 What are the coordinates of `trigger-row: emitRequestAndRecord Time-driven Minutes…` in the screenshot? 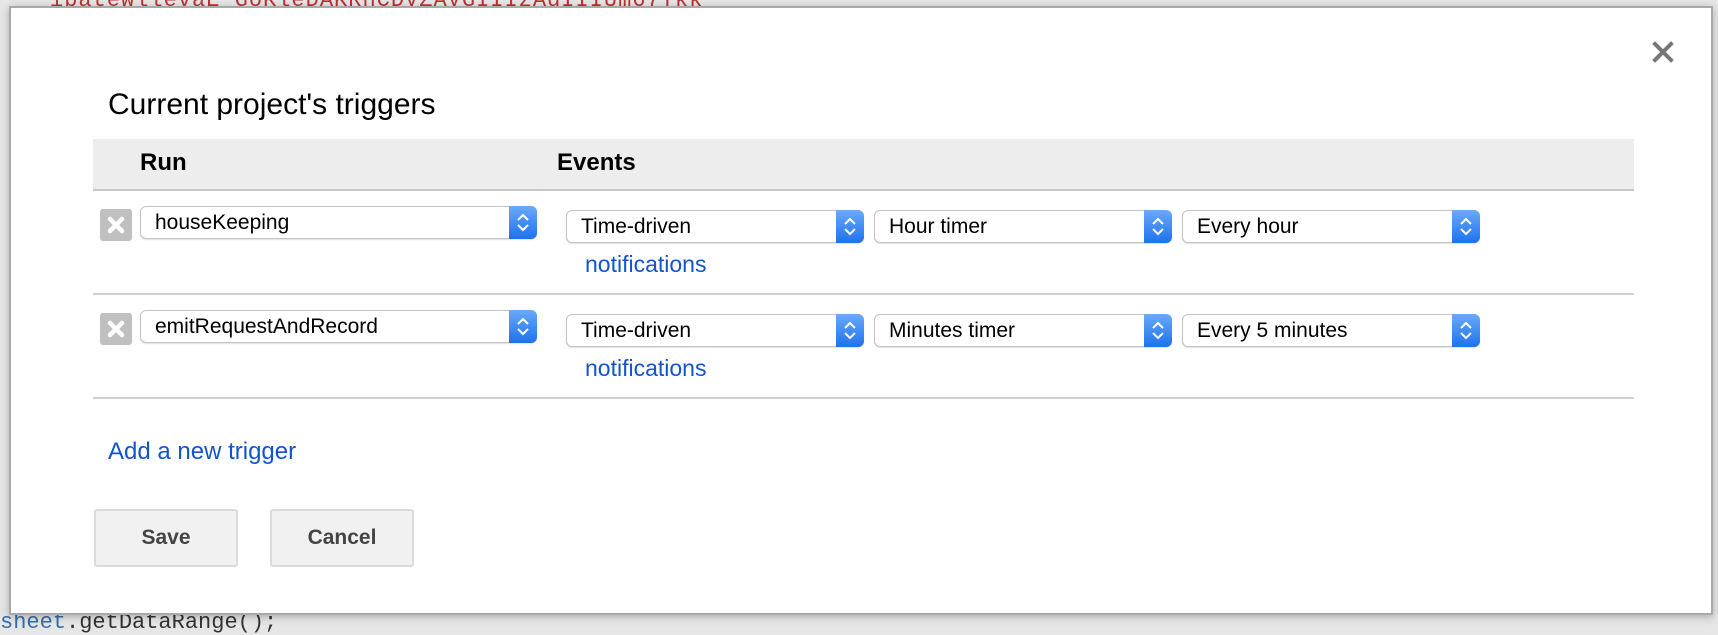 It's located at (863, 347).